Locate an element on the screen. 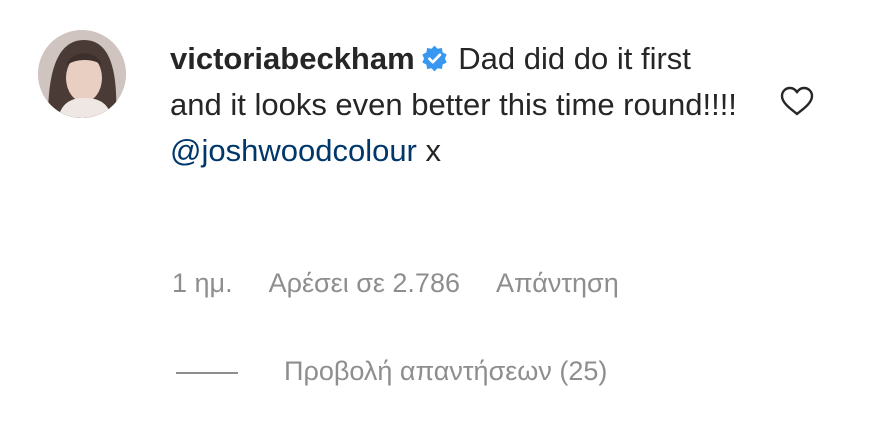  comment-meta: 1 ημ. Αρέσει σε 2.786 Απάντηση is located at coordinates (410, 283).